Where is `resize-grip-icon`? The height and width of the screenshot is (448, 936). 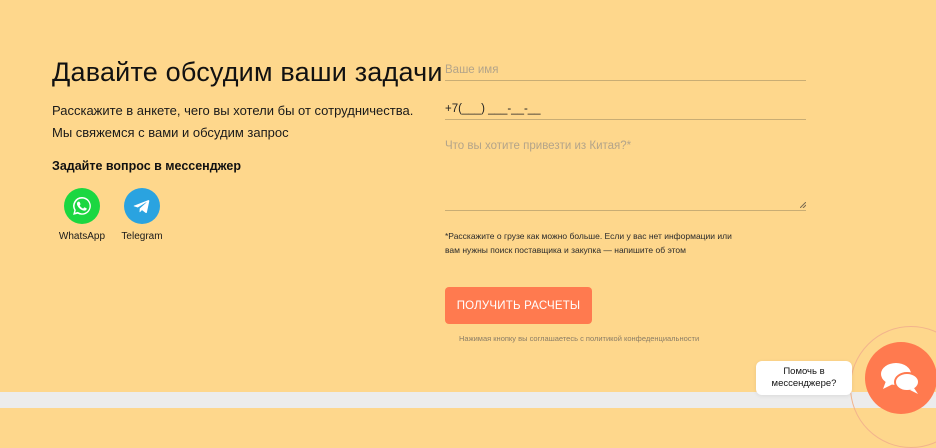
resize-grip-icon is located at coordinates (803, 205).